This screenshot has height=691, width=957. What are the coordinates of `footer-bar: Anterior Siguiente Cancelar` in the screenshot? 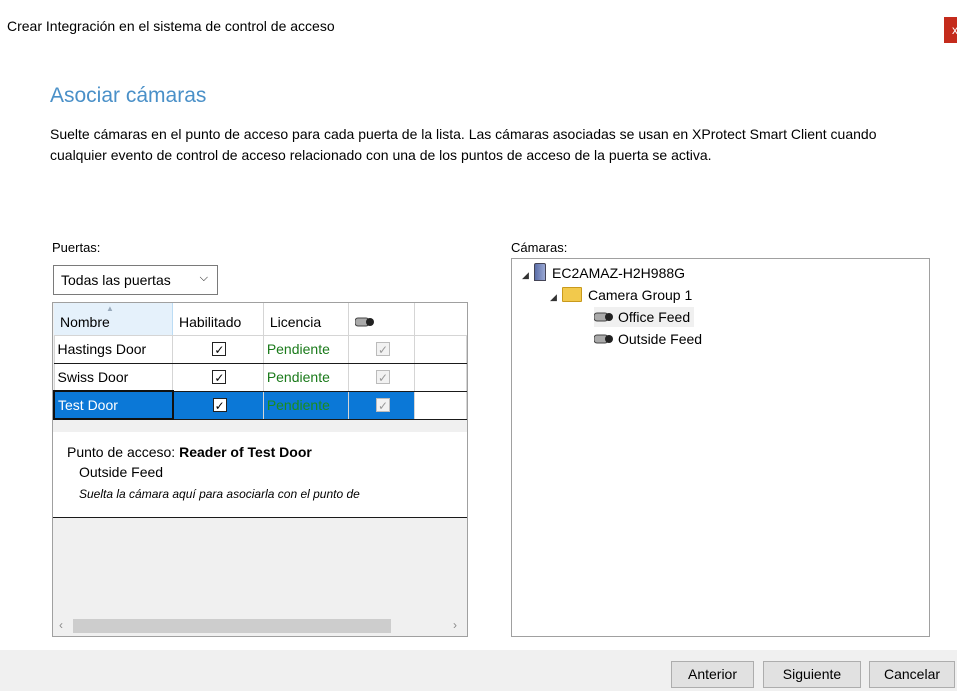 It's located at (478, 670).